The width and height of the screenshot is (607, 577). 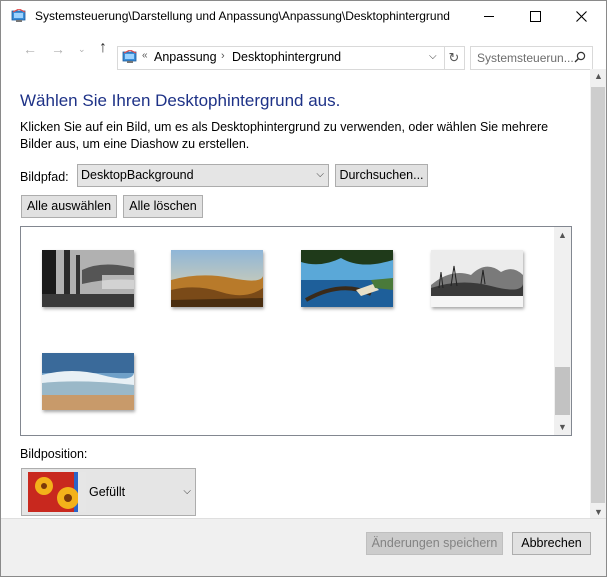 What do you see at coordinates (303, 547) in the screenshot?
I see `footer-bar: Änderungen speichern Abbrechen` at bounding box center [303, 547].